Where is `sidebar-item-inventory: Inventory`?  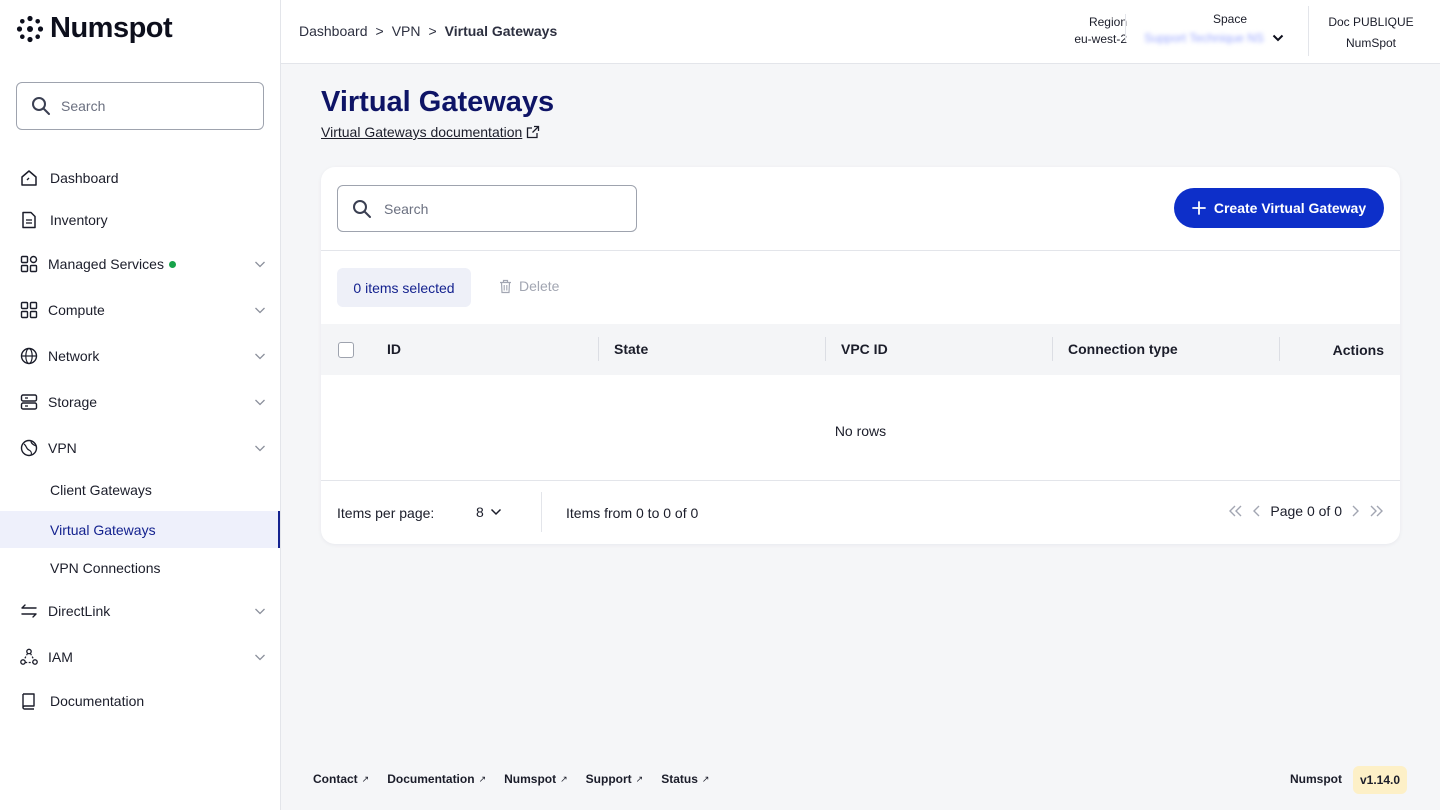 sidebar-item-inventory: Inventory is located at coordinates (140, 220).